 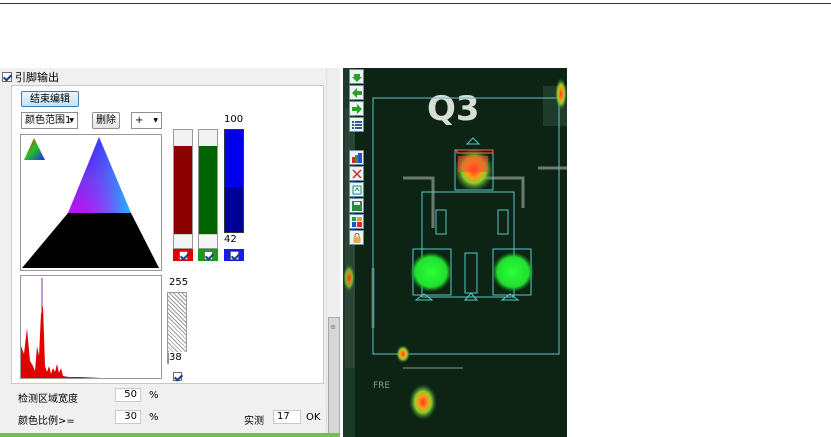 I want to click on cut-icon, so click(x=356, y=173).